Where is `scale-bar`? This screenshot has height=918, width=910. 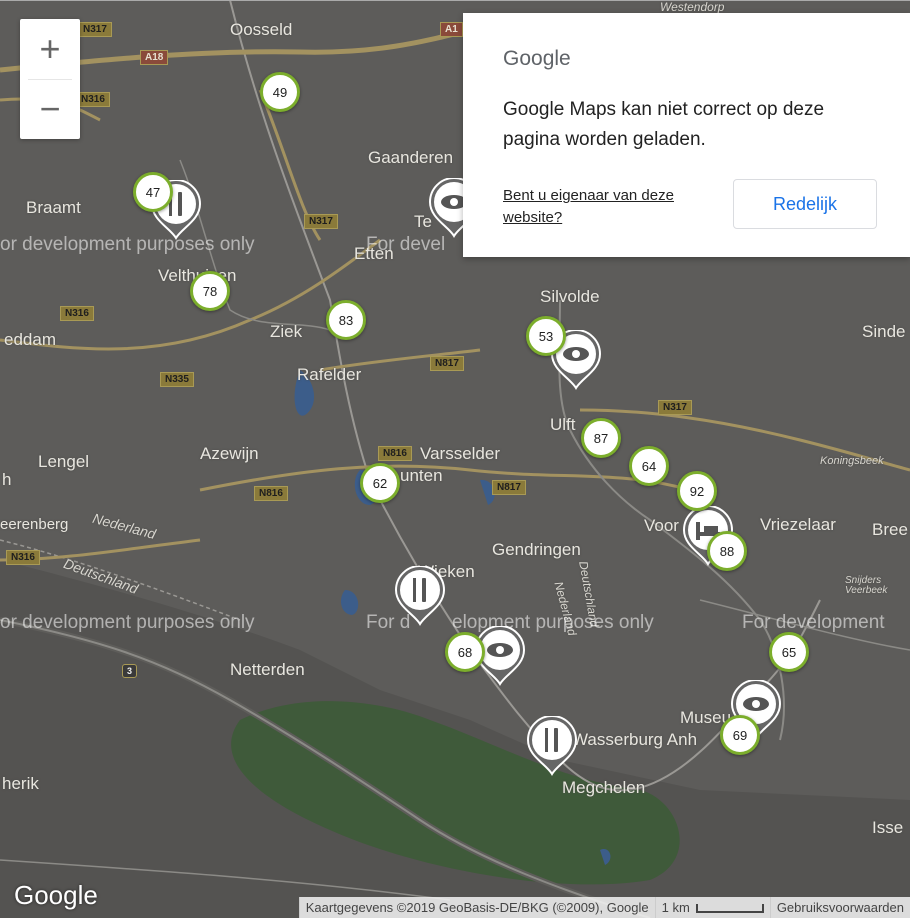 scale-bar is located at coordinates (729, 909).